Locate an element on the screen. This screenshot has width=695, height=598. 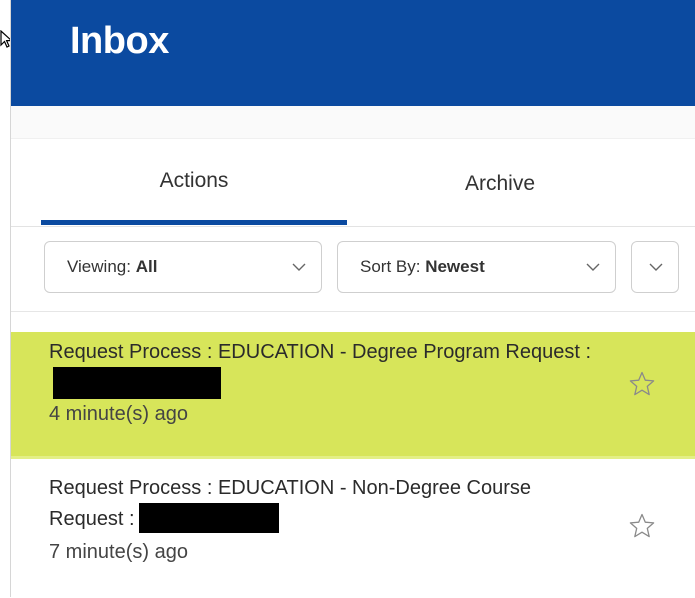
active-tab-indicator is located at coordinates (194, 222).